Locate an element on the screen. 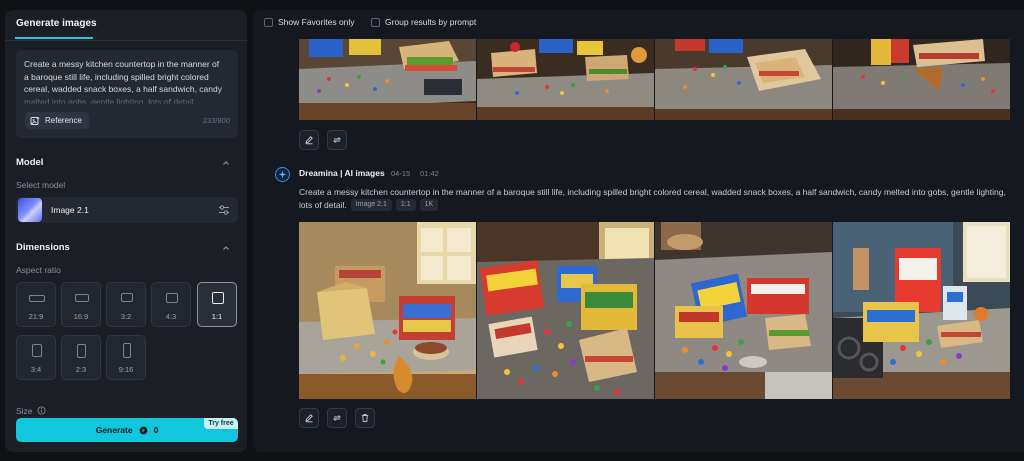 The width and height of the screenshot is (1024, 461). generate-label: Generate is located at coordinates (114, 430).